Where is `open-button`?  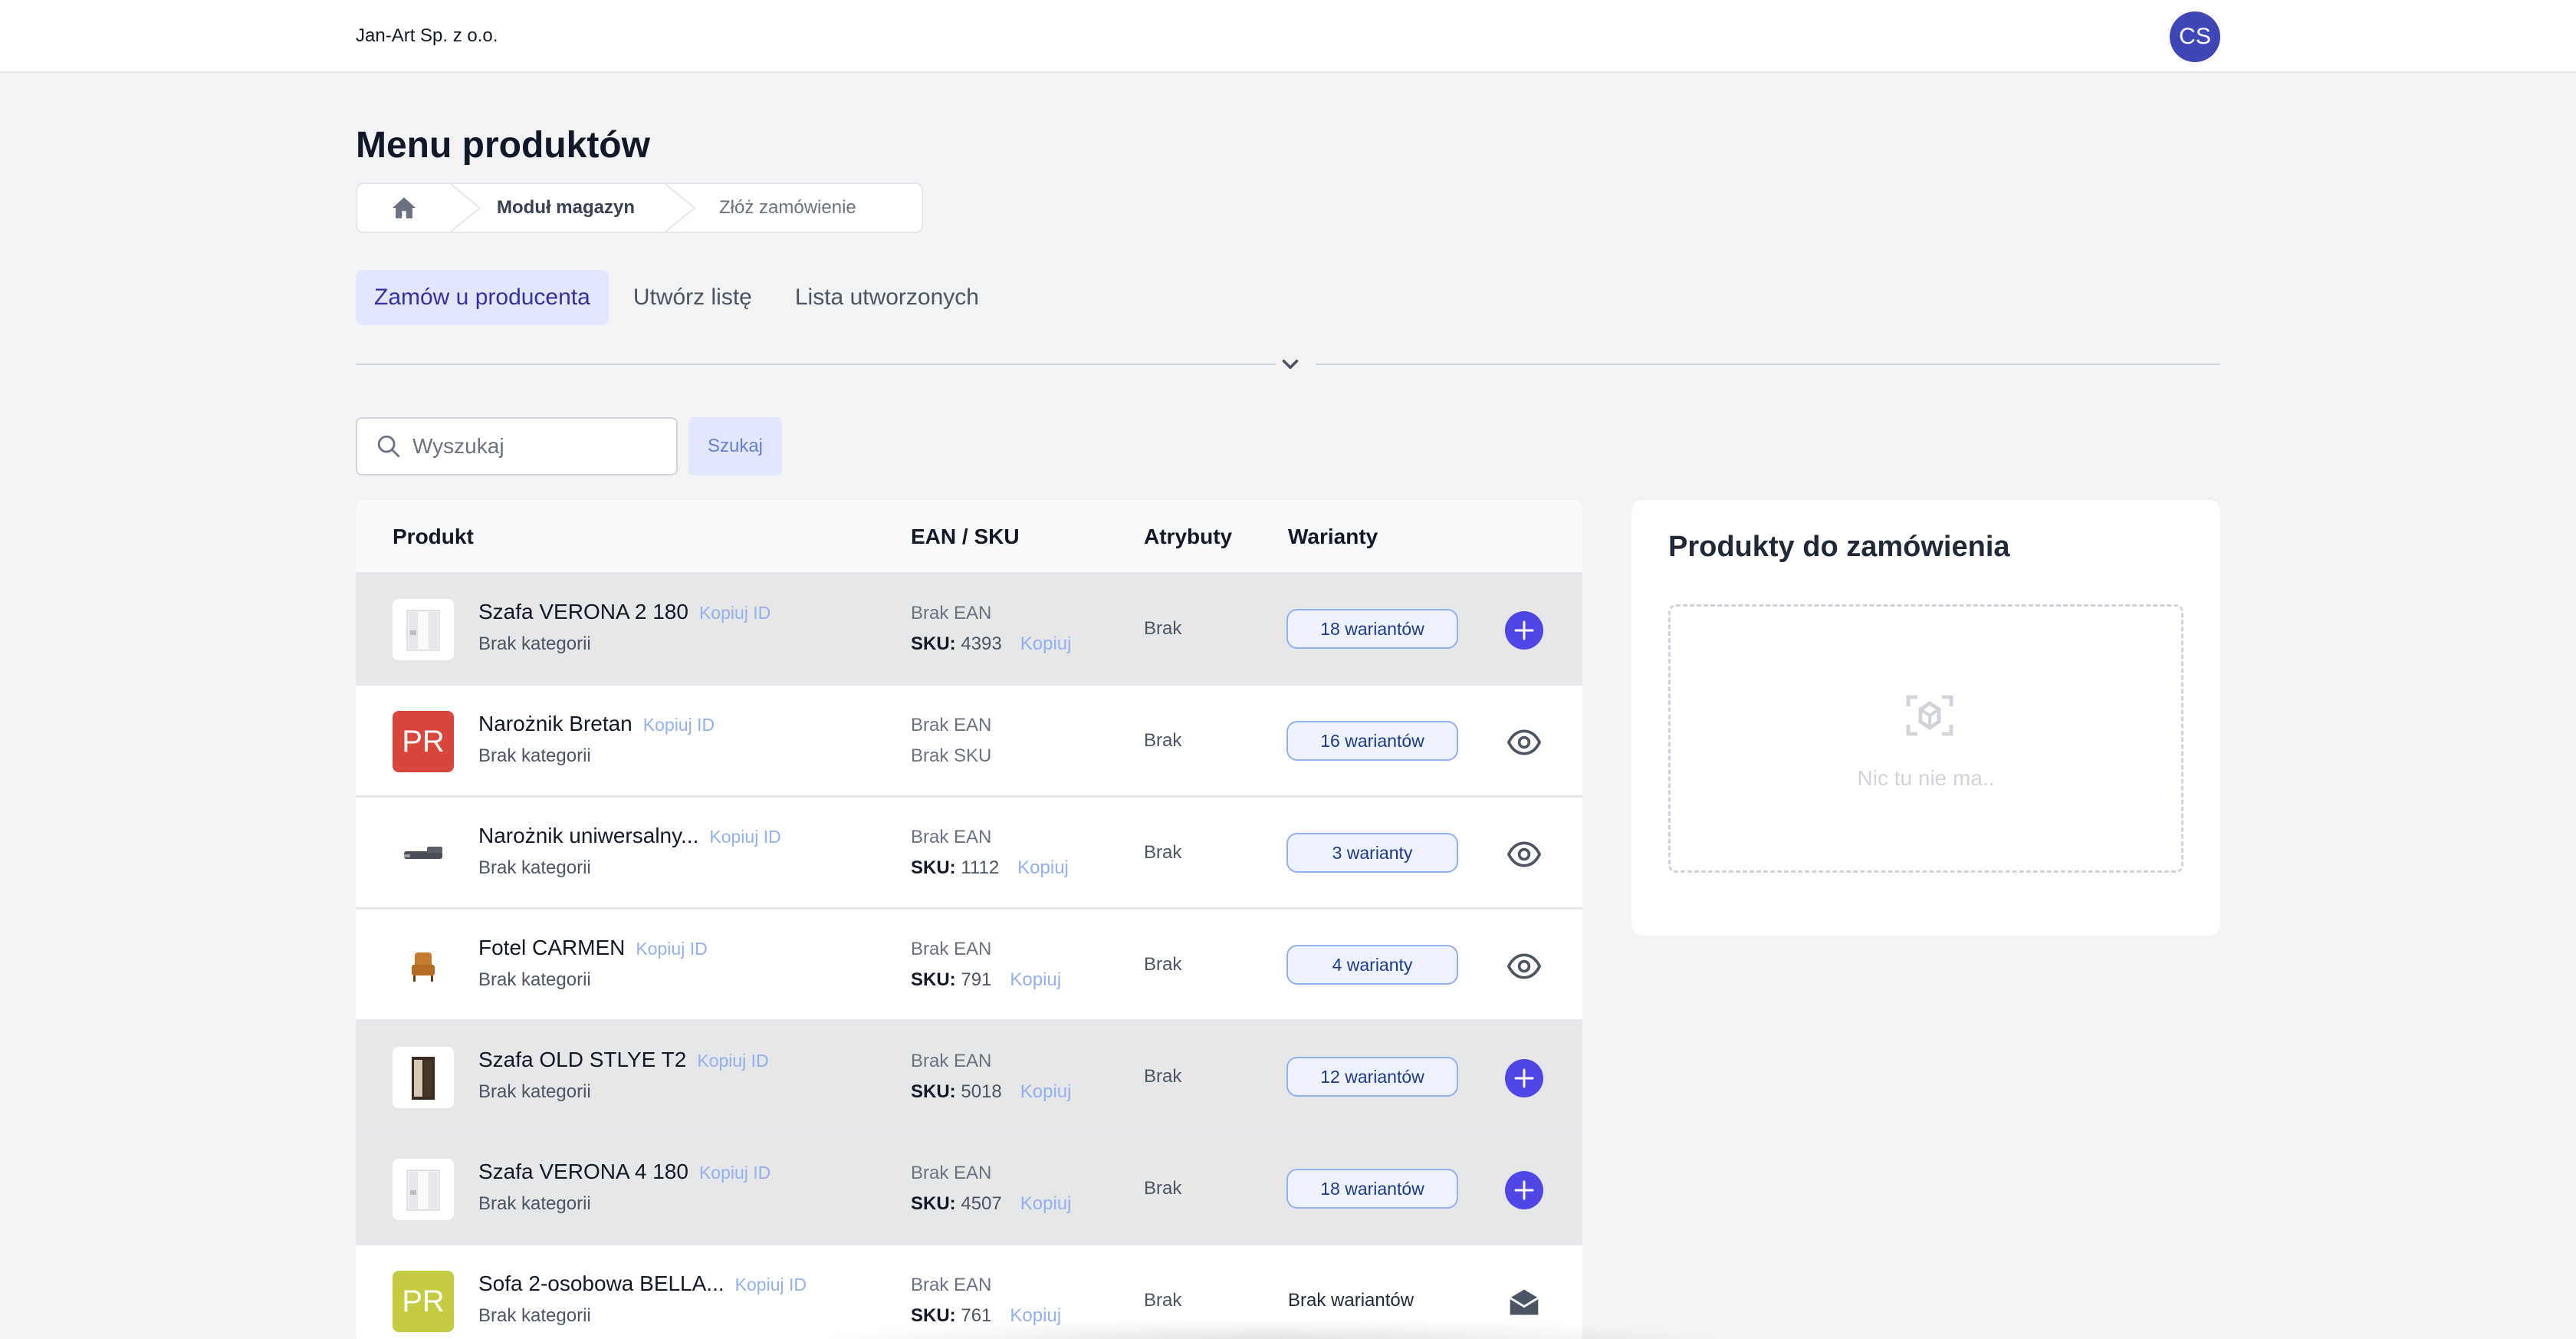 open-button is located at coordinates (1524, 1302).